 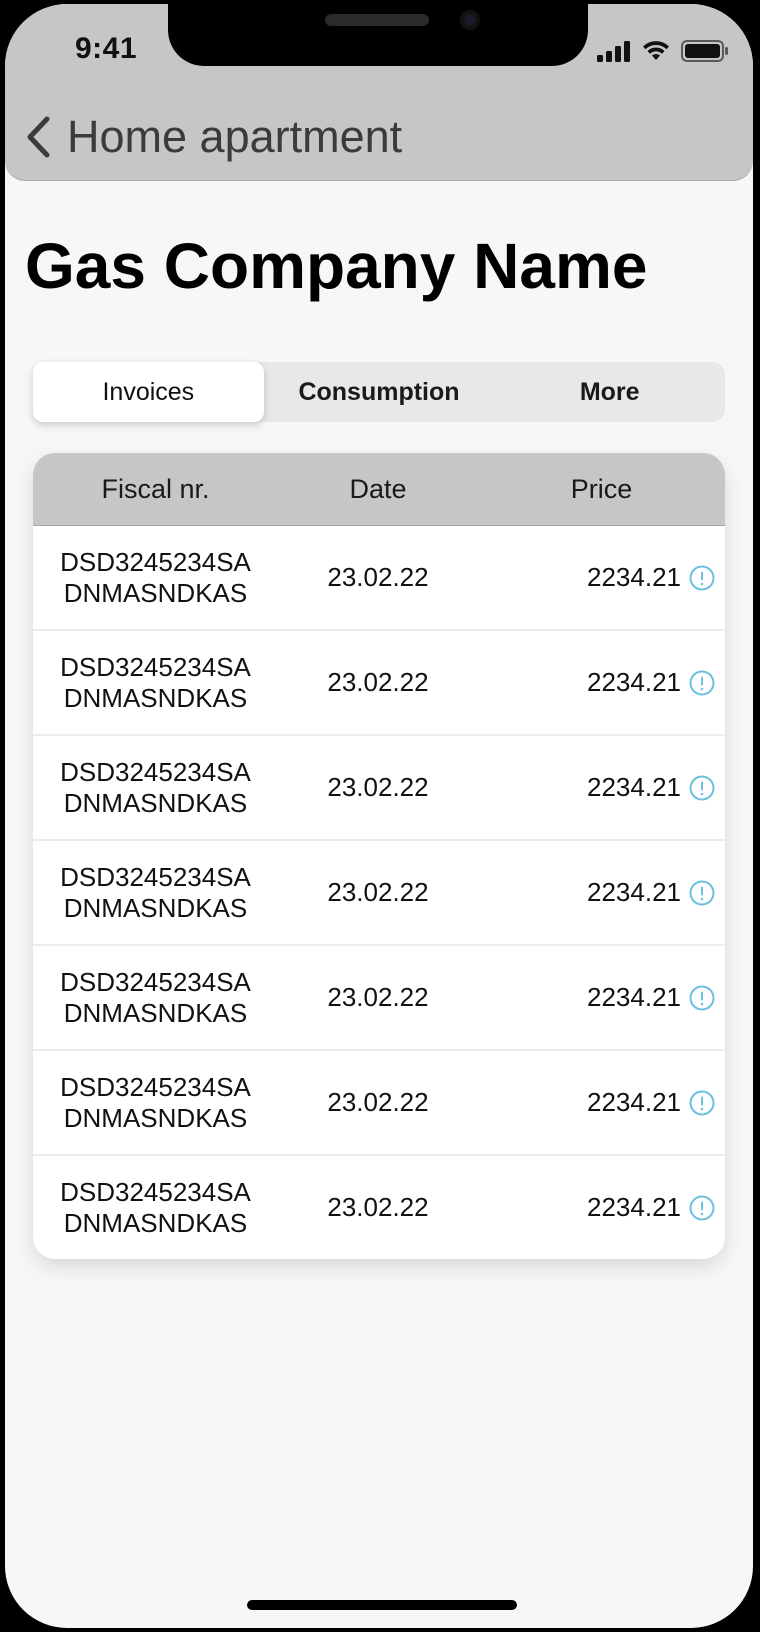 I want to click on page-title: Gas Company Name, so click(x=336, y=266).